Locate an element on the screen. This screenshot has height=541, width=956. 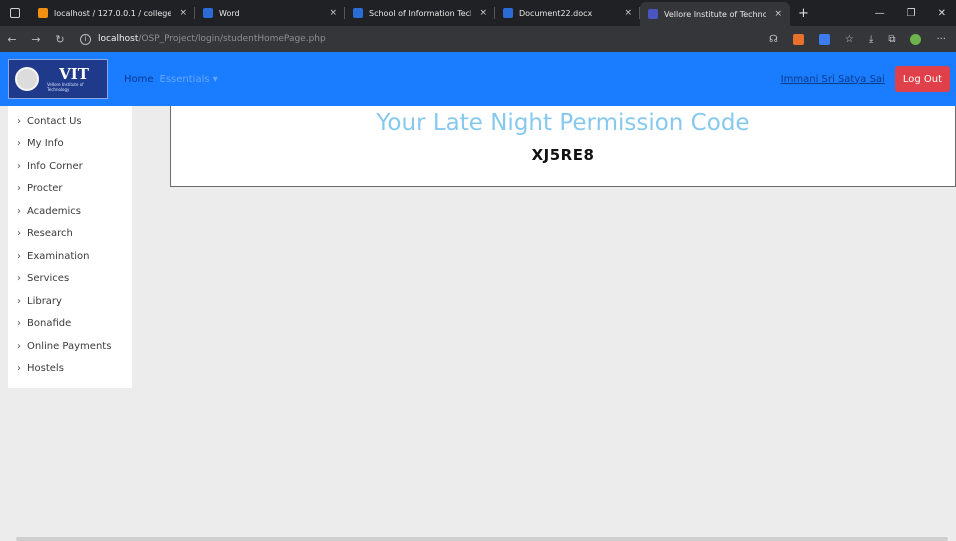
sidebar-item: › Services is located at coordinates (70, 279).